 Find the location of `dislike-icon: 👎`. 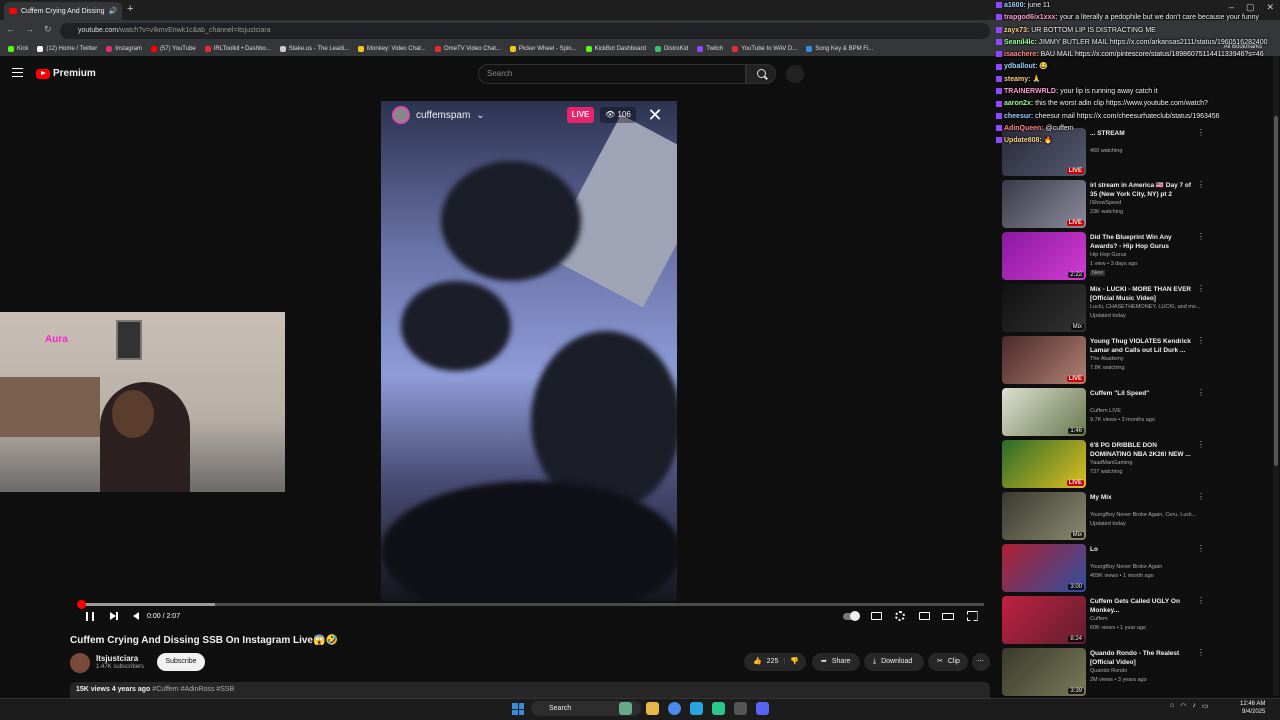

dislike-icon: 👎 is located at coordinates (794, 662).